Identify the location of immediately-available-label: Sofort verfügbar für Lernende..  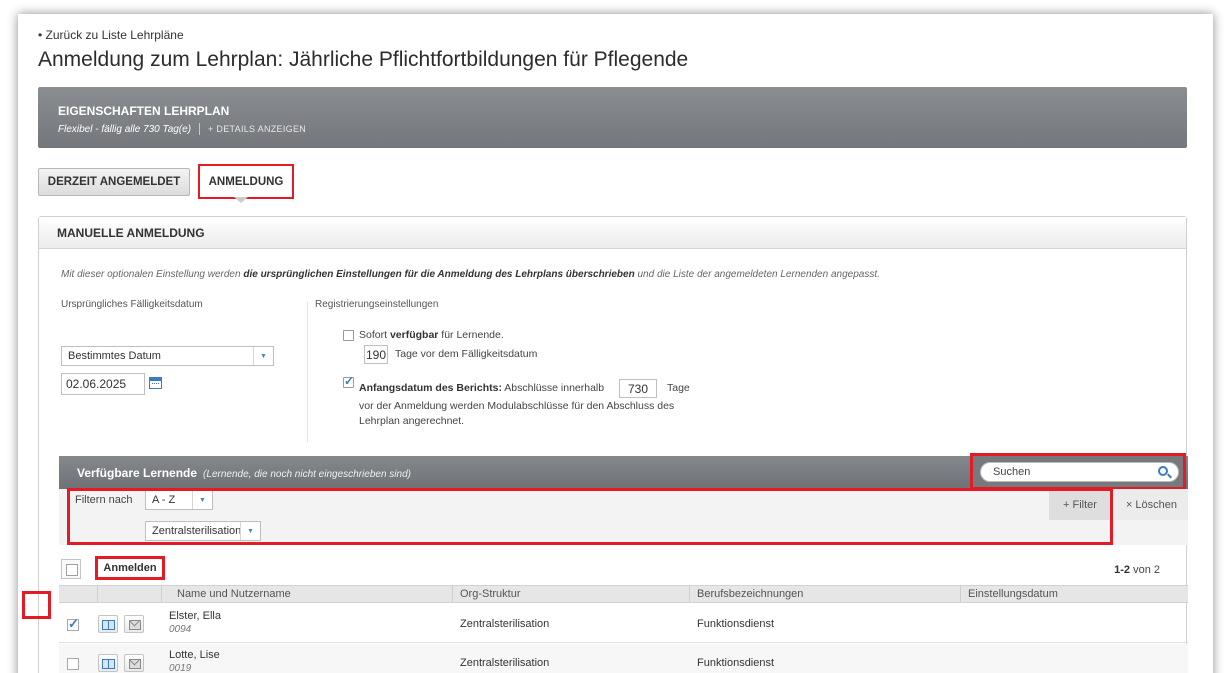
(431, 335).